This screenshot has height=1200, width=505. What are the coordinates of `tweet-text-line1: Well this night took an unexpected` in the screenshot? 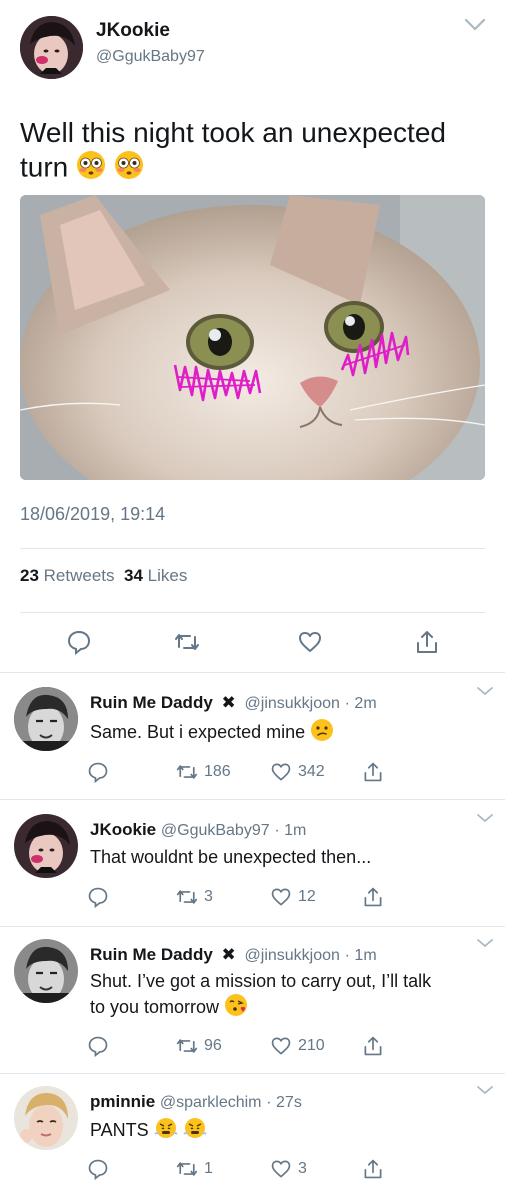 It's located at (233, 132).